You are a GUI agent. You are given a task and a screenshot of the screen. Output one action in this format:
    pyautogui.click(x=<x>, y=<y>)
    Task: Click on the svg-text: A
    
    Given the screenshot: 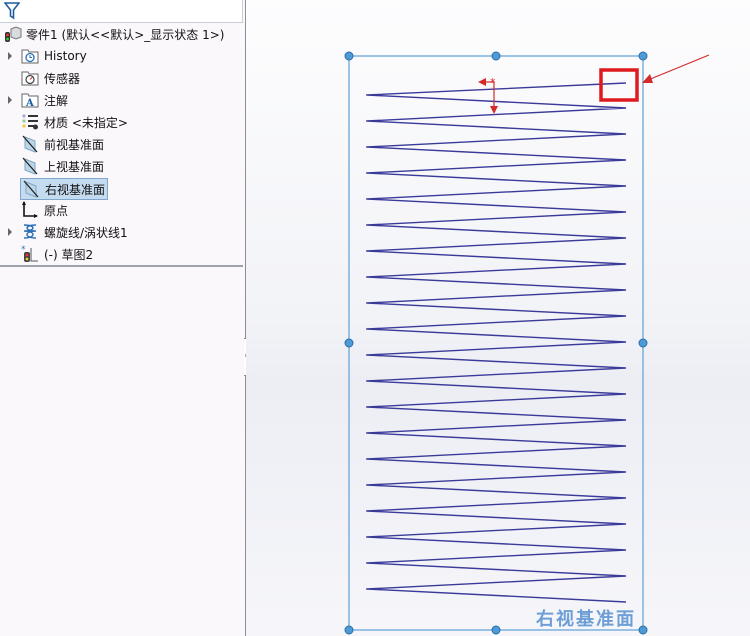 What is the action you would take?
    pyautogui.click(x=29, y=103)
    